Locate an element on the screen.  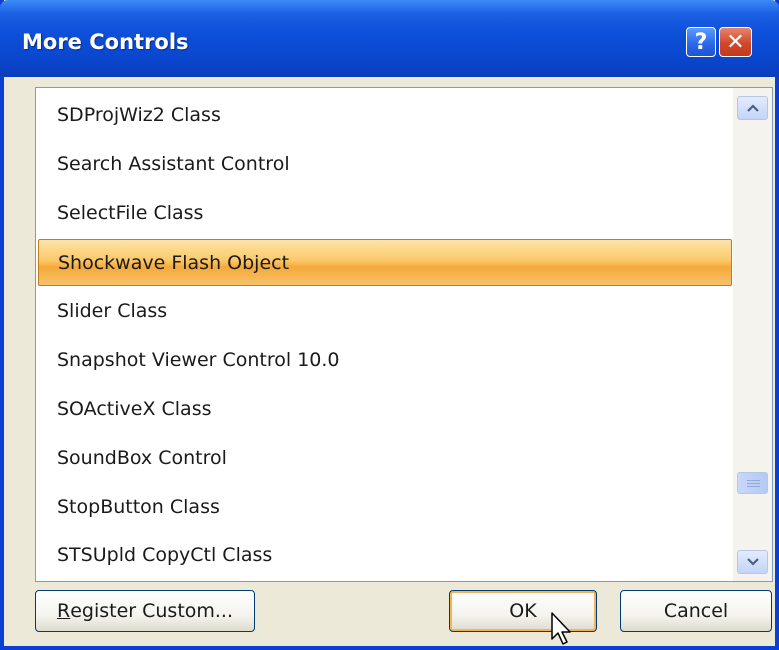
dialog-title: More Controls is located at coordinates (105, 42).